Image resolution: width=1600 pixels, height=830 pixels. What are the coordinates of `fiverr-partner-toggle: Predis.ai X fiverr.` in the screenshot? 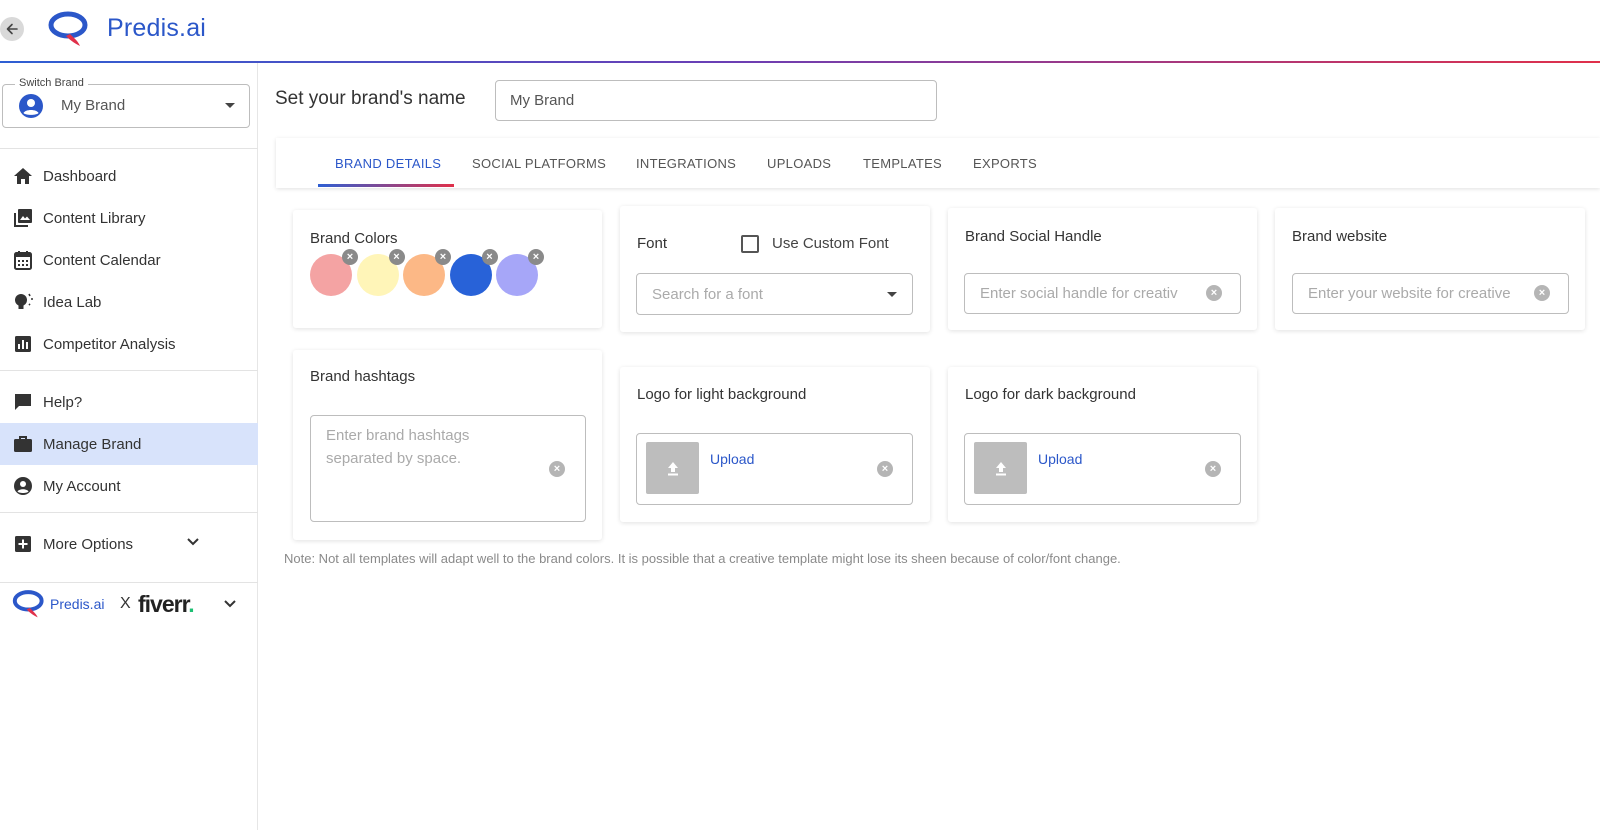 It's located at (129, 605).